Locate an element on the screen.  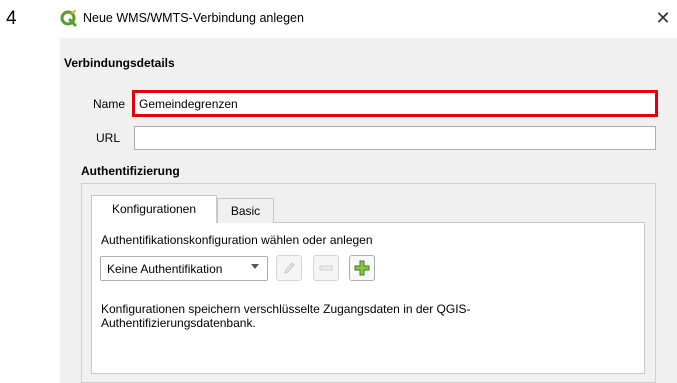
step-number: 4 is located at coordinates (11, 18).